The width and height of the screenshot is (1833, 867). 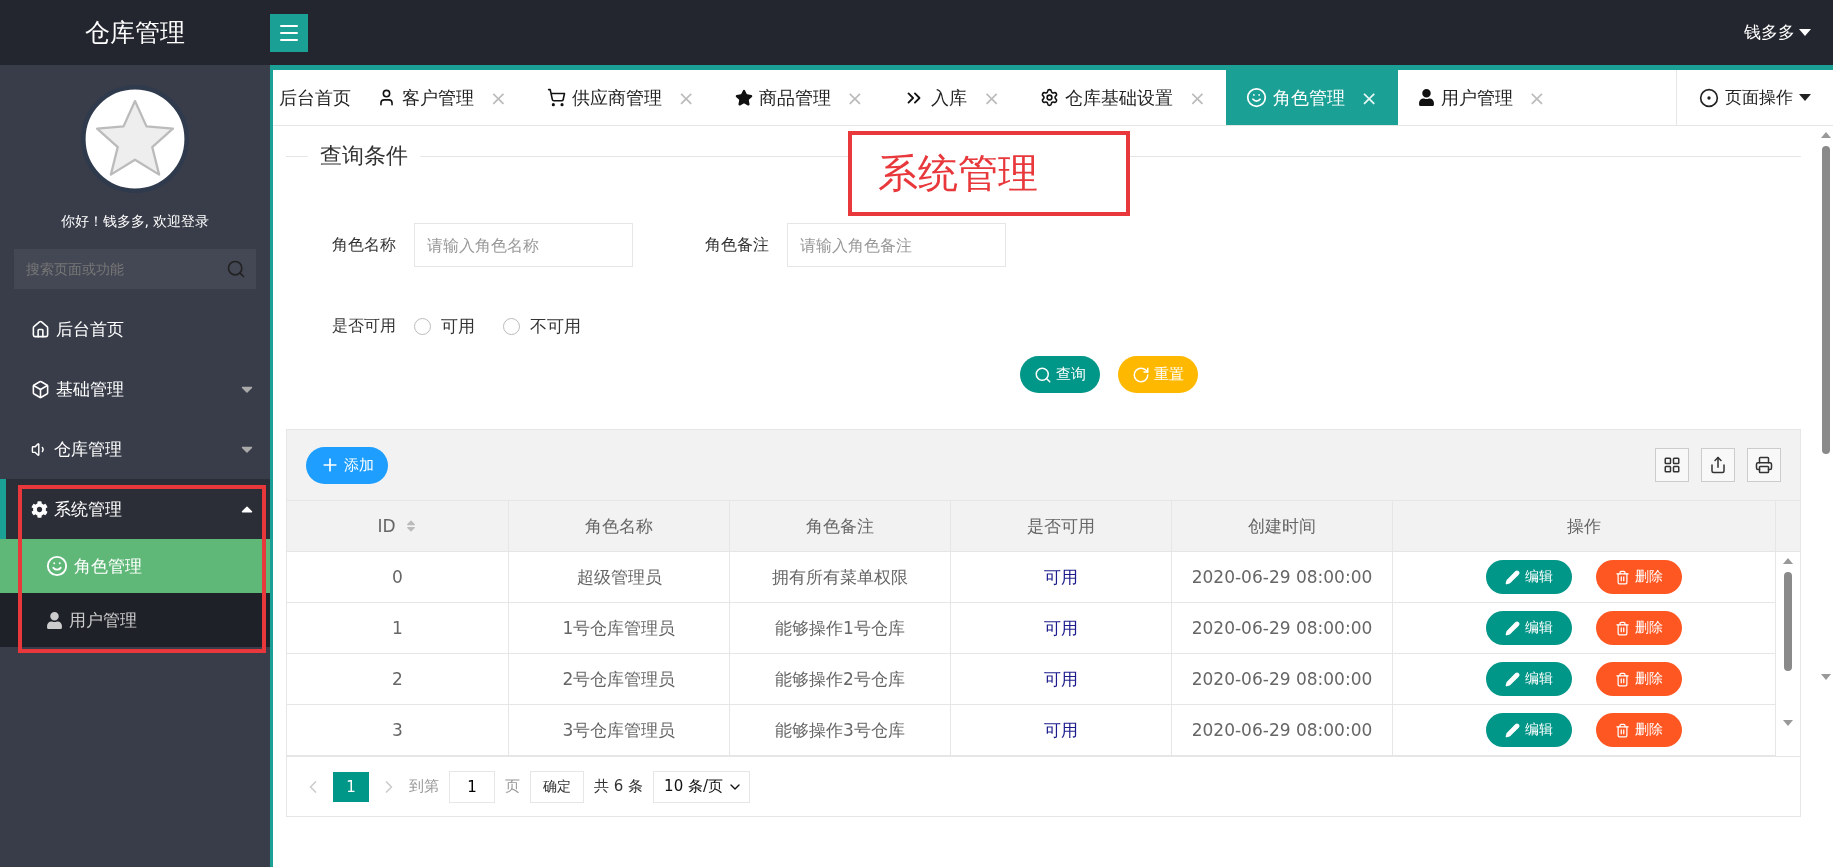 What do you see at coordinates (135, 222) in the screenshot?
I see `greeting-text: 你好！钱多多, 欢迎登录` at bounding box center [135, 222].